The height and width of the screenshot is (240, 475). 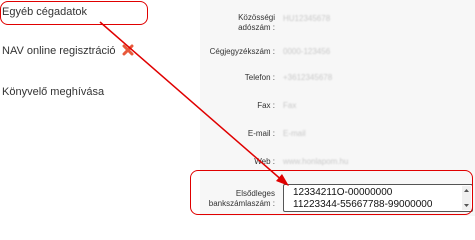 I want to click on error-x-icon, so click(x=128, y=50).